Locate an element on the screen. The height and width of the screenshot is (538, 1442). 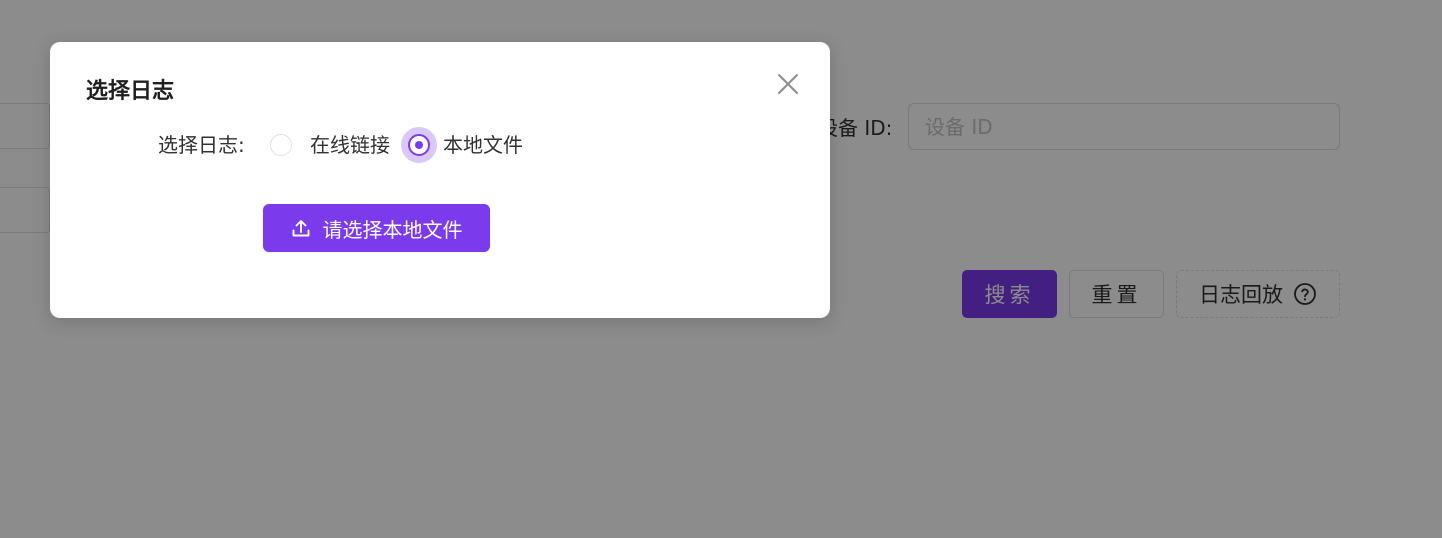
radio-online-link-circle is located at coordinates (281, 145).